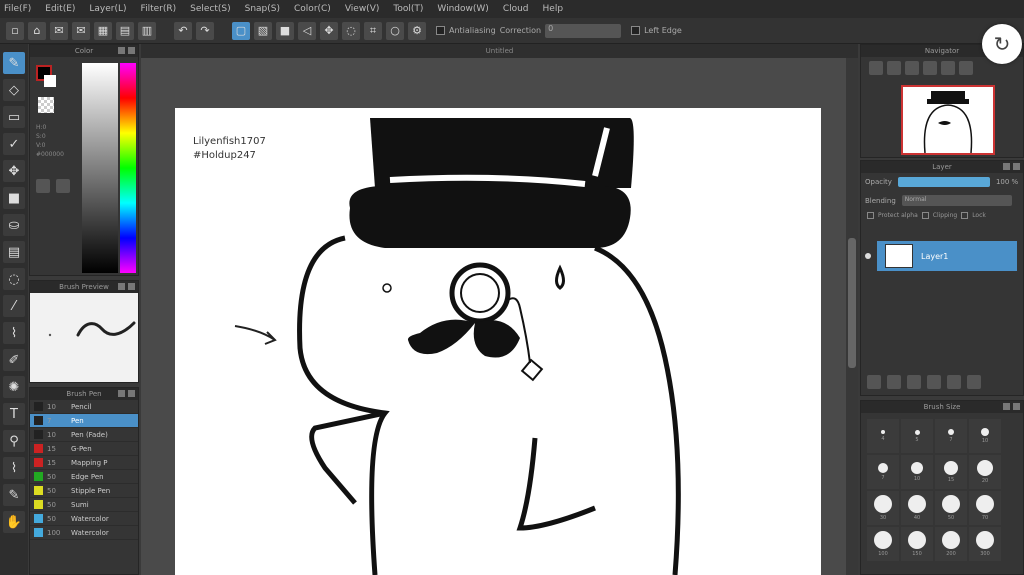  I want to click on canvas-icon: ▥, so click(147, 30).